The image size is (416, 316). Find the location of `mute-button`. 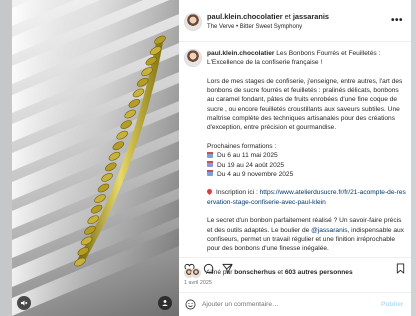

mute-button is located at coordinates (24, 303).